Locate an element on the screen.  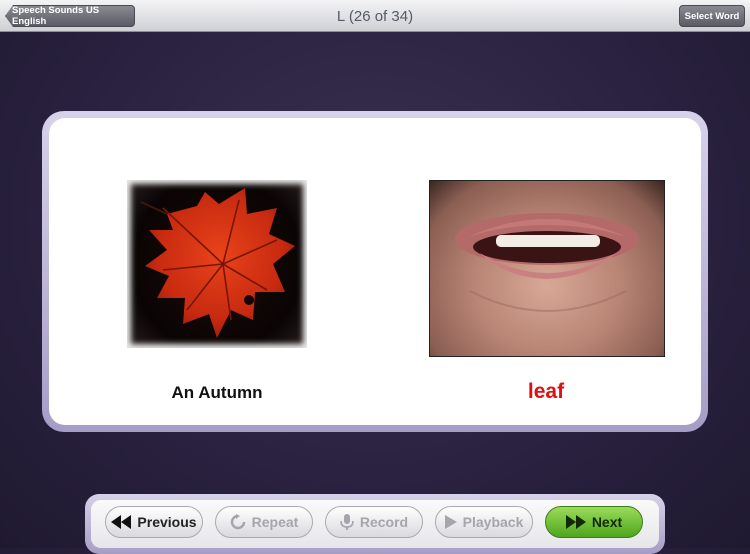
previous-label: Previous is located at coordinates (167, 522).